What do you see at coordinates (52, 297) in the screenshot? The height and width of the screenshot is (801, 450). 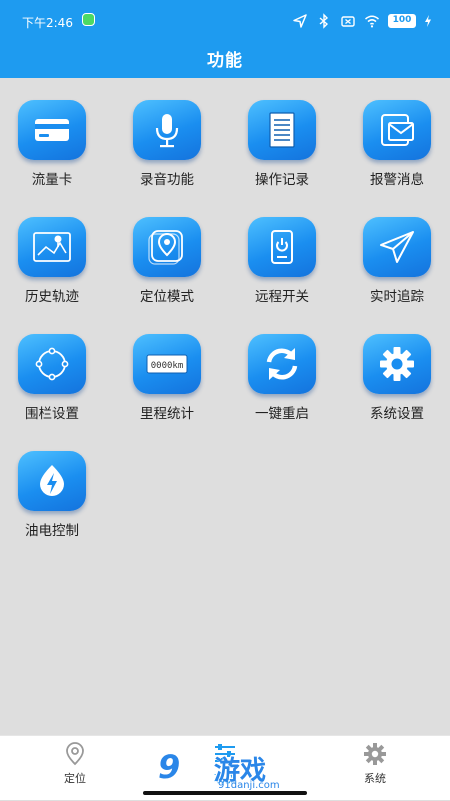 I see `tile-label: 历史轨迹` at bounding box center [52, 297].